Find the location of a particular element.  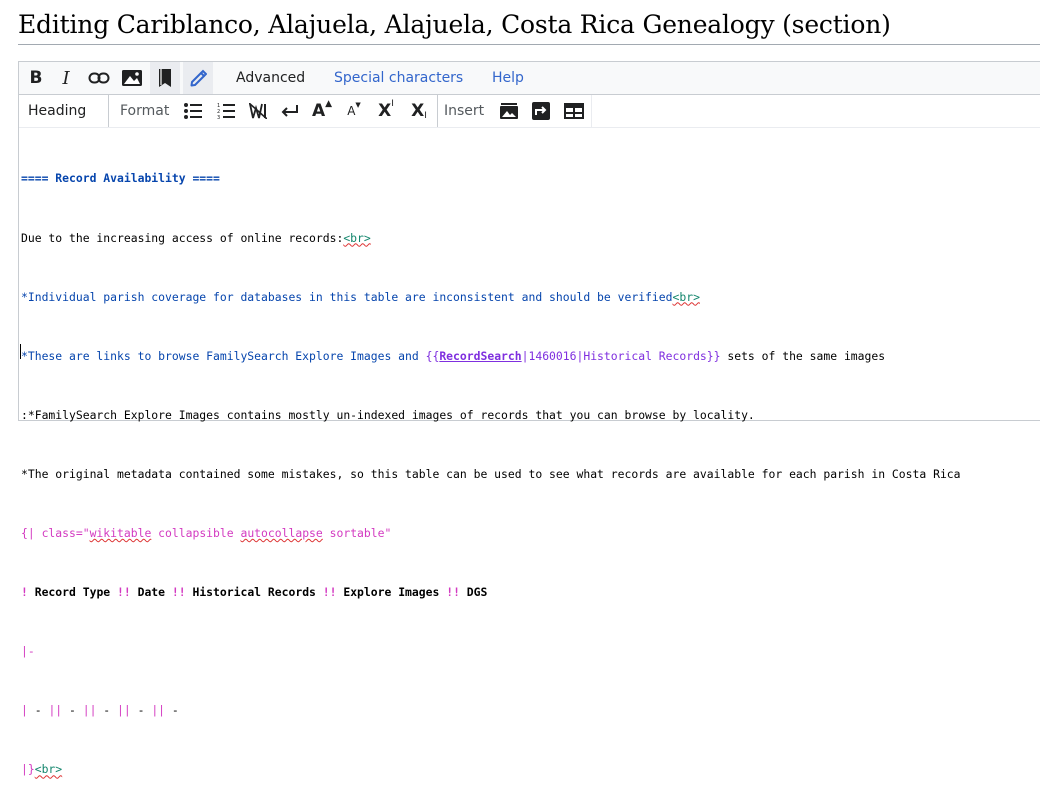

italic-label: I is located at coordinates (66, 78).